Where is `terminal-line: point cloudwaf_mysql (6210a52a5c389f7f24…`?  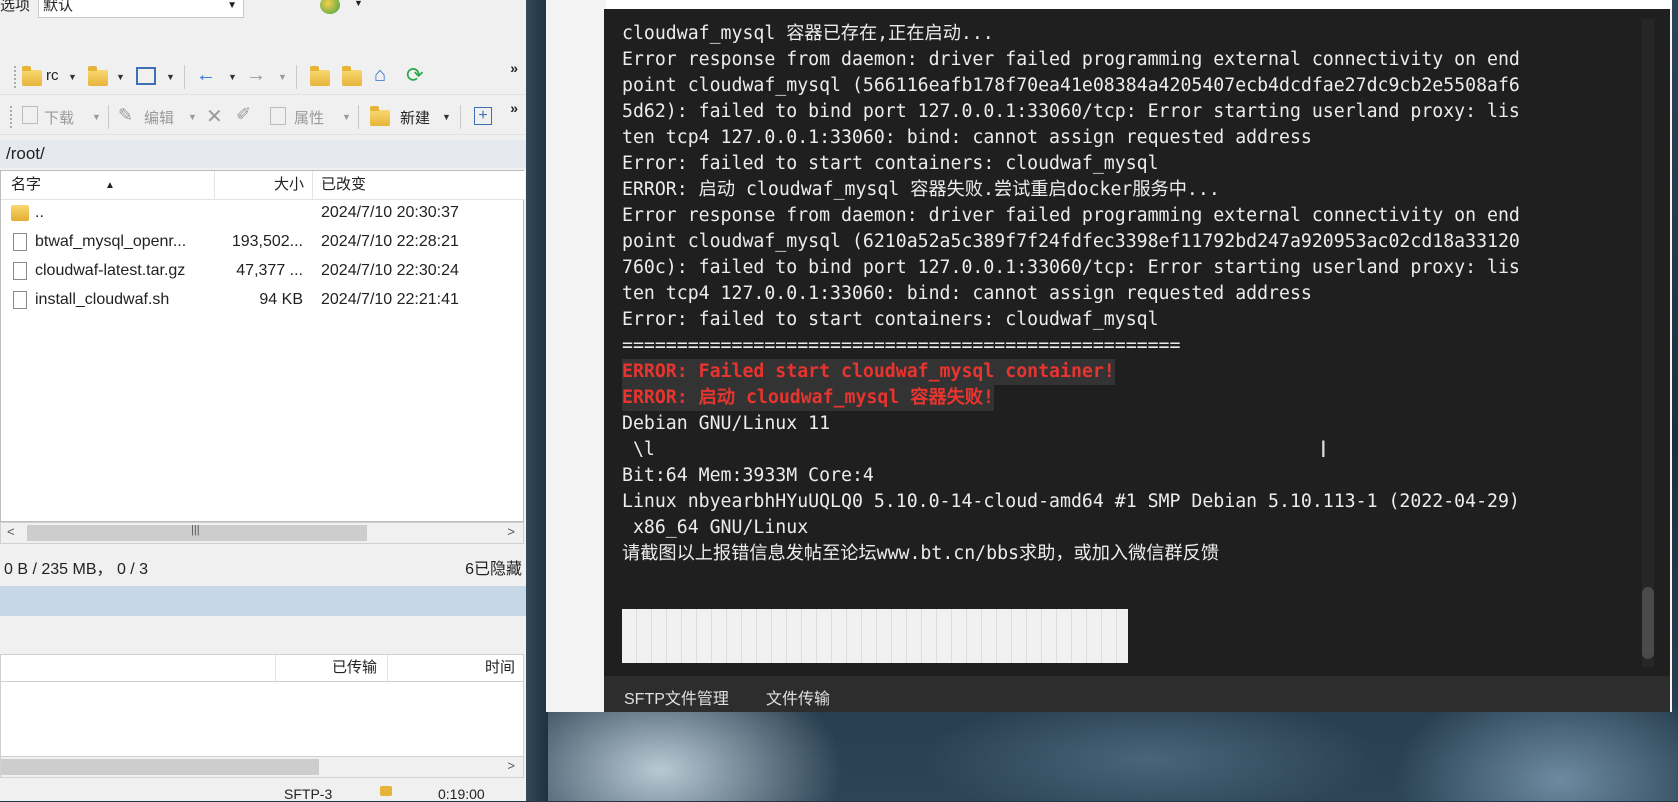
terminal-line: point cloudwaf_mysql (6210a52a5c389f7f24… is located at coordinates (1071, 241).